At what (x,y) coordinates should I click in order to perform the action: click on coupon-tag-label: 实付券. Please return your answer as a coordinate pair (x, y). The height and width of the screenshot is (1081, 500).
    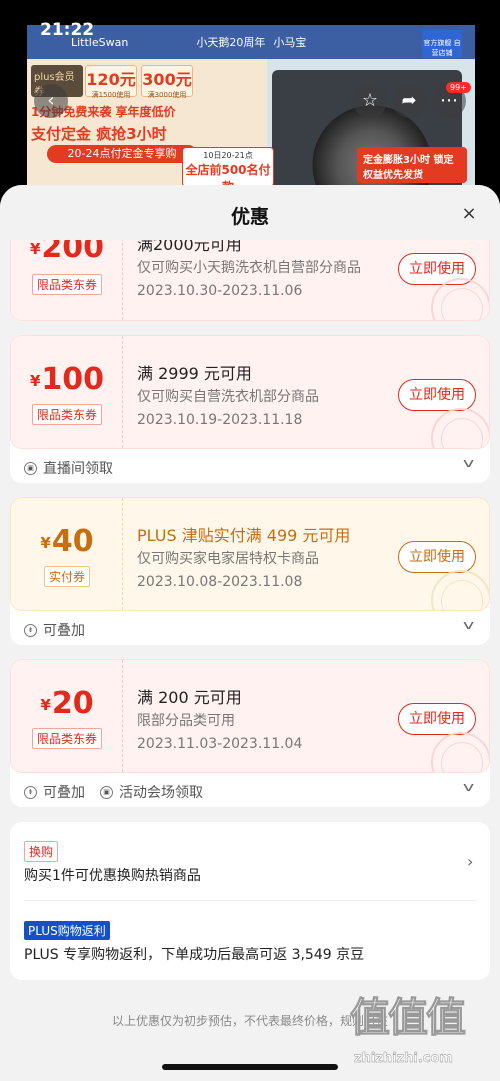
    Looking at the image, I should click on (66, 576).